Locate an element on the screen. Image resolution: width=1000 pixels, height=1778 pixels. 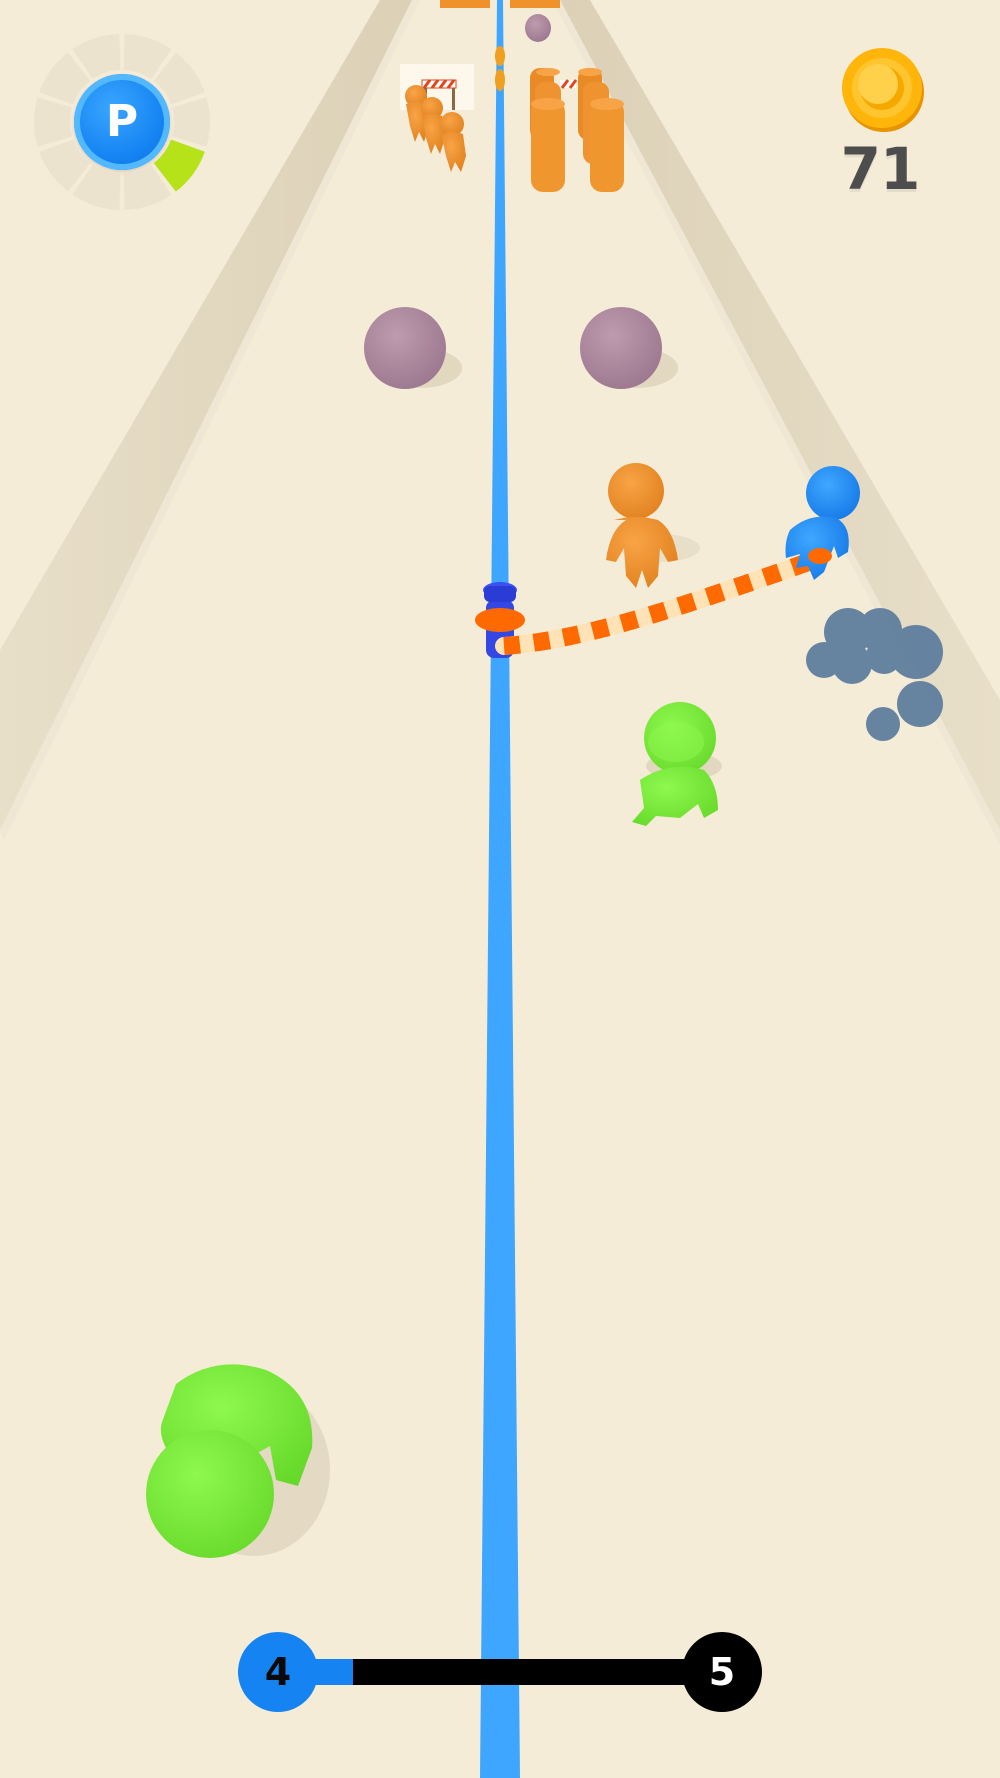
perk-p-icon: P is located at coordinates (122, 122).